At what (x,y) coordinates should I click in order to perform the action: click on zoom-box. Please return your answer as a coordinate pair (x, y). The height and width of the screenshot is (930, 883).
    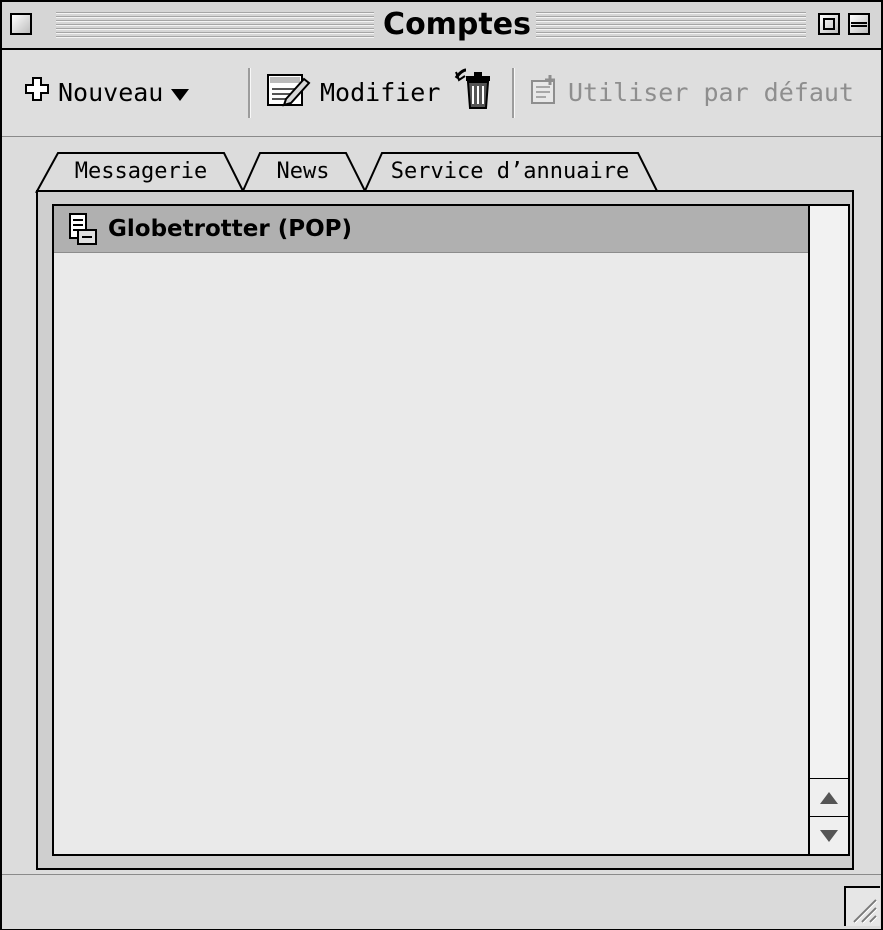
    Looking at the image, I should click on (829, 24).